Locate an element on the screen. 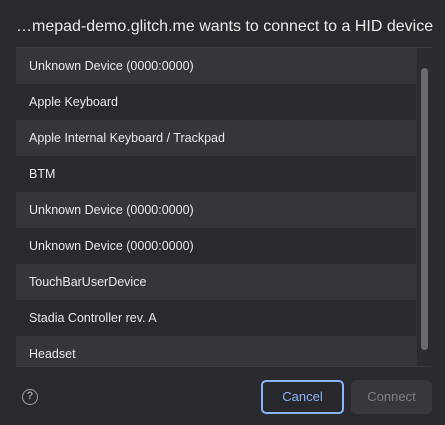  cancel-button: Cancel is located at coordinates (302, 397).